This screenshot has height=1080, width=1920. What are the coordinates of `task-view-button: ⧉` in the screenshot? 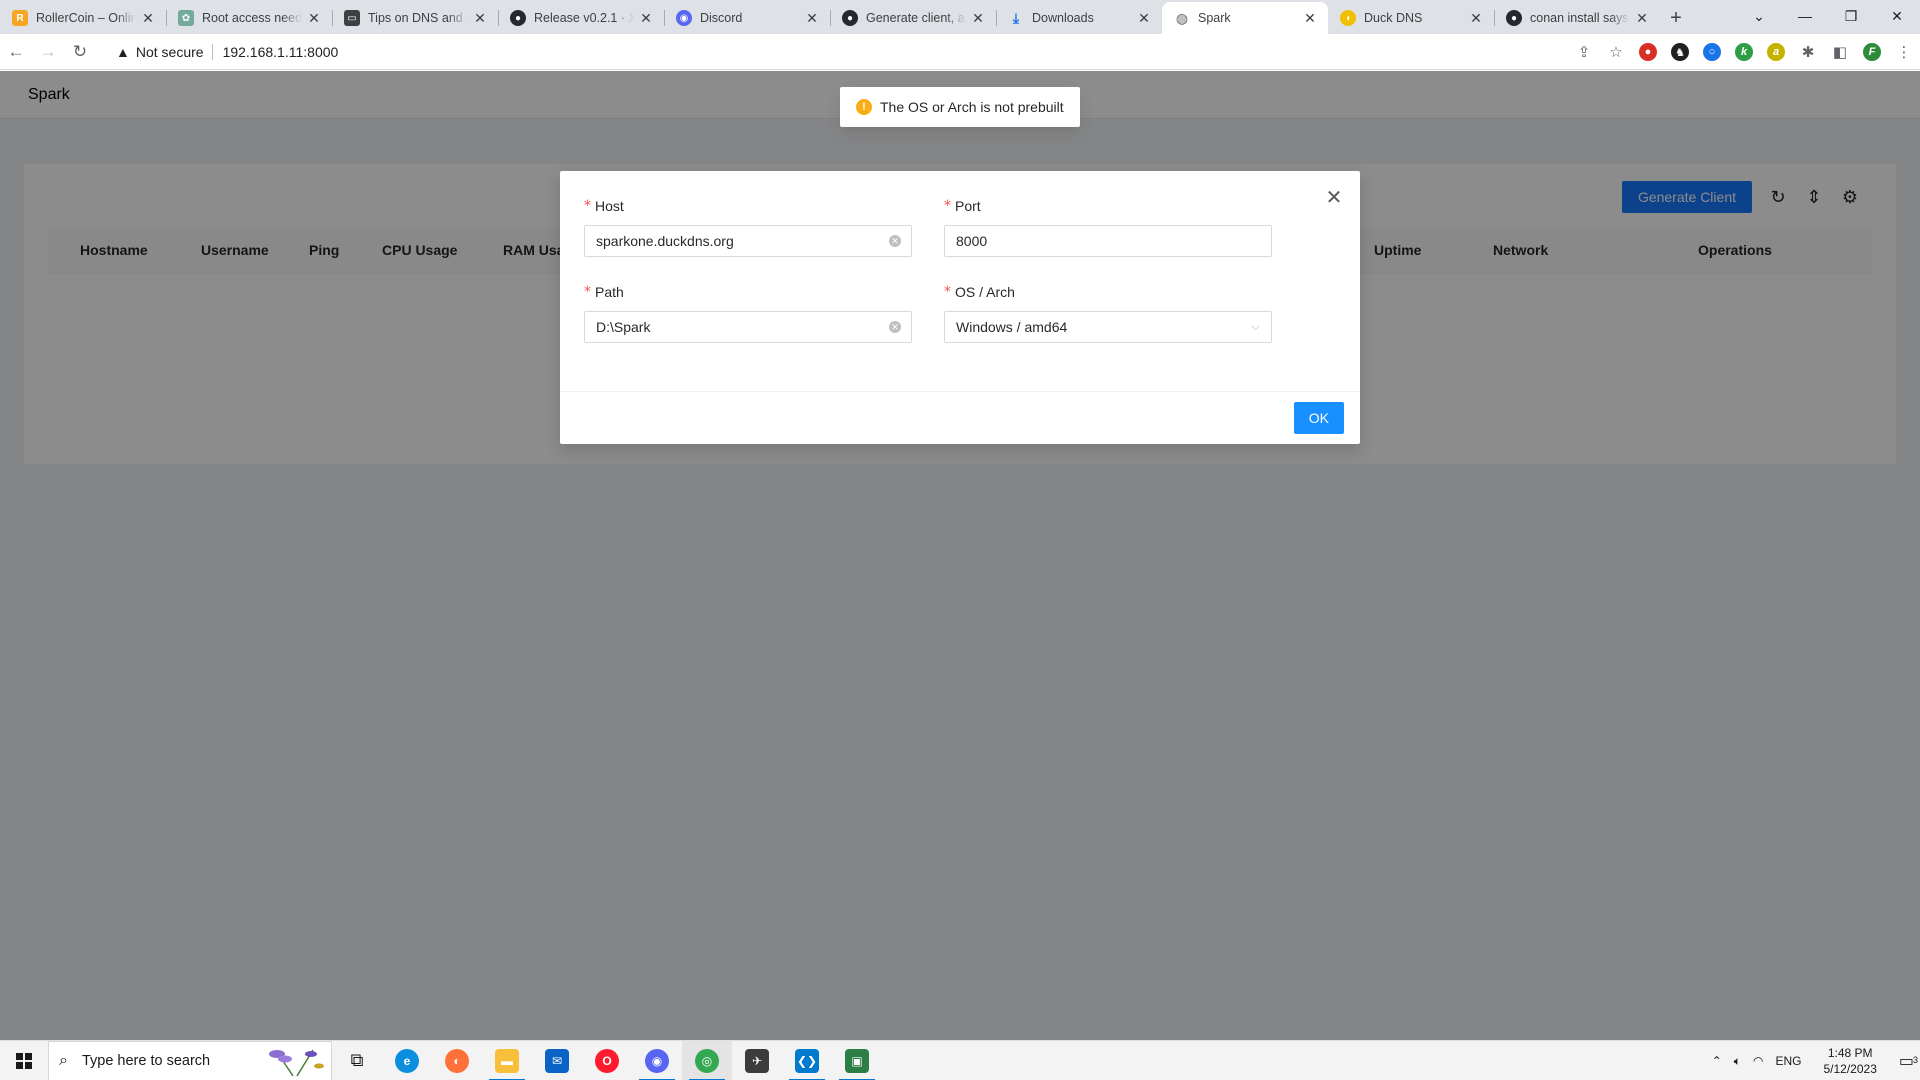 It's located at (357, 1060).